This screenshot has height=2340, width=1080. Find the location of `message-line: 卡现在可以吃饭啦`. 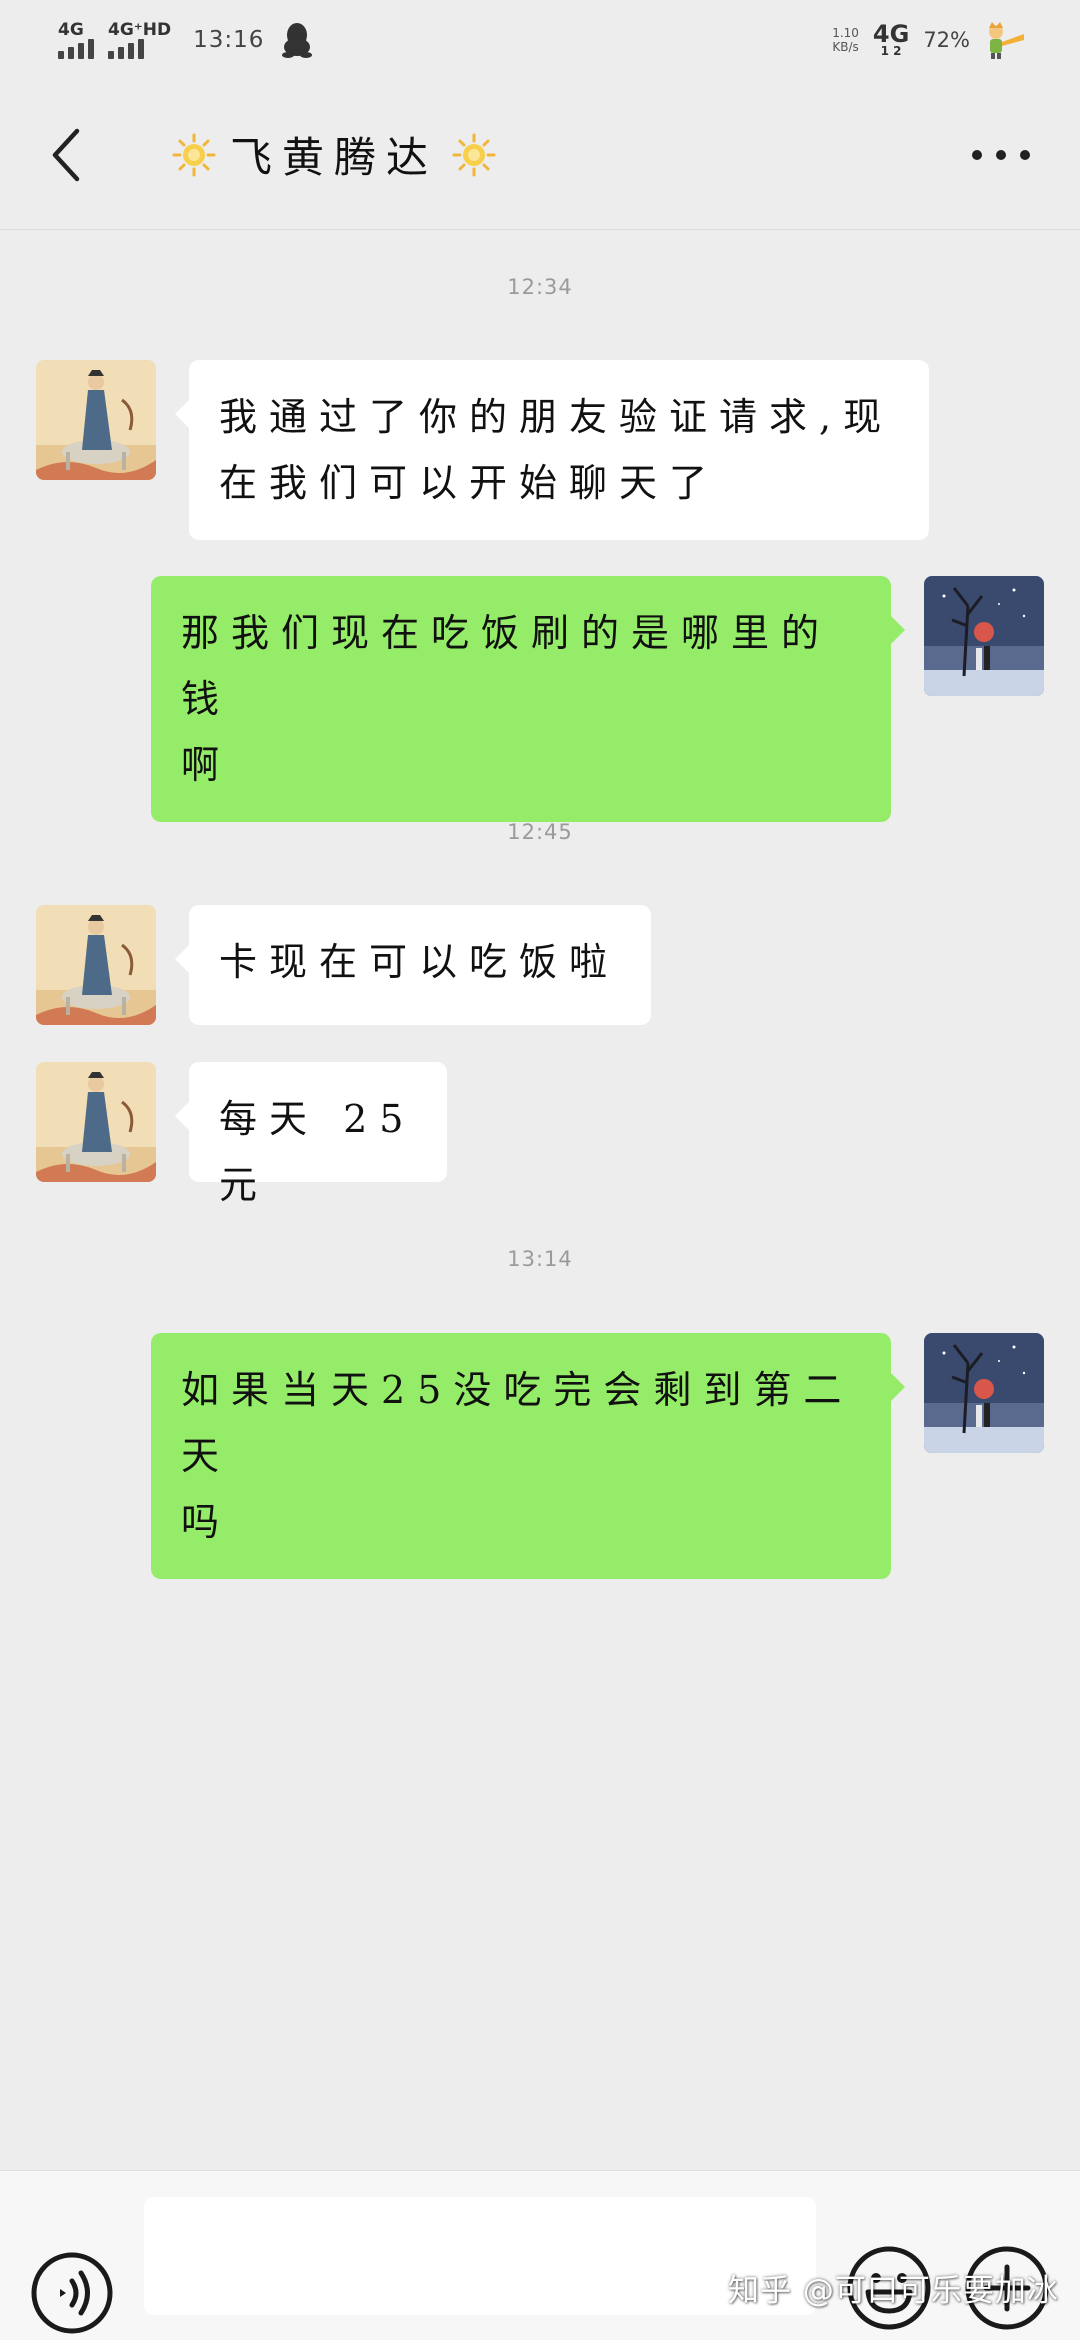

message-line: 卡现在可以吃饭啦 is located at coordinates (419, 962).